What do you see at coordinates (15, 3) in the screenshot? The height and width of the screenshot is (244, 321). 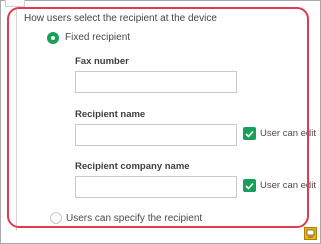 I see `top-tab-stub` at bounding box center [15, 3].